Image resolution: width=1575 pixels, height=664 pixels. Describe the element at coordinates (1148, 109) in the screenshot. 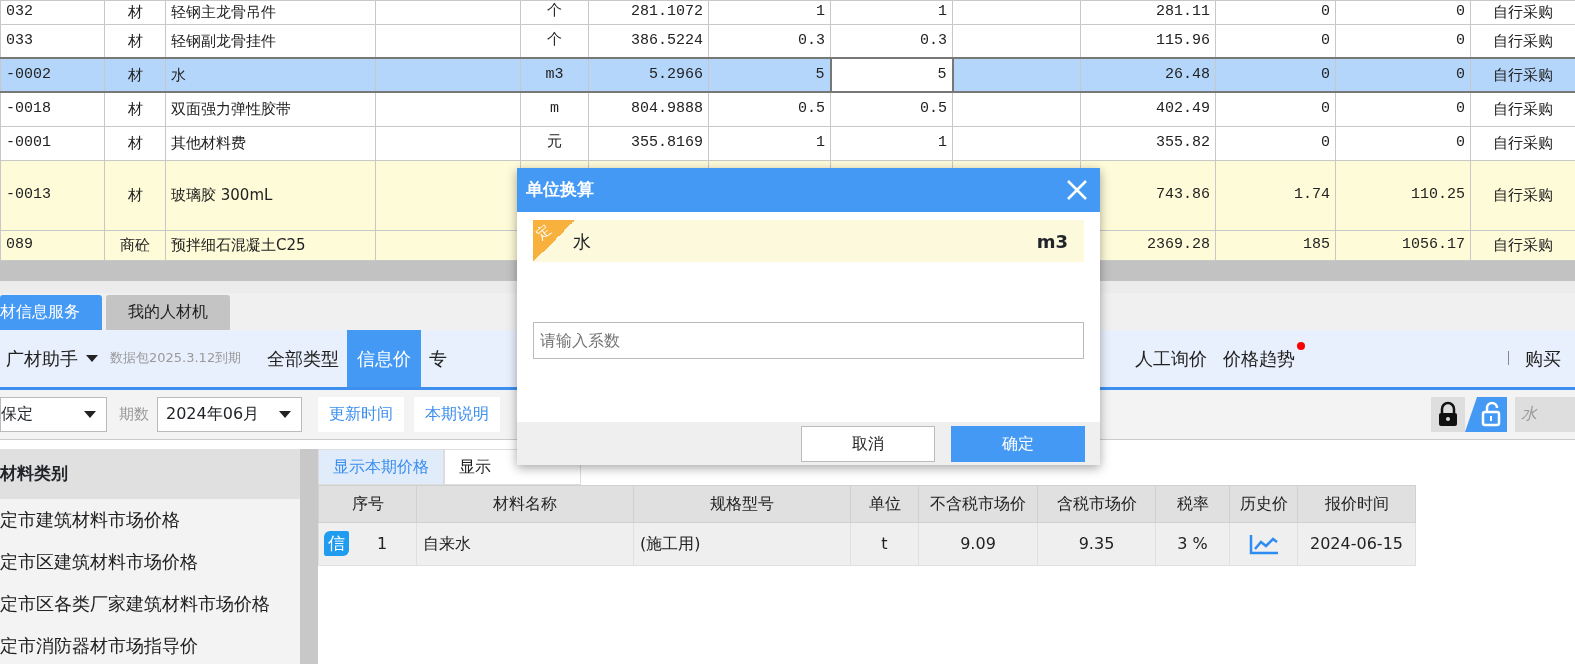

I see `table-cell: 402.49` at that location.